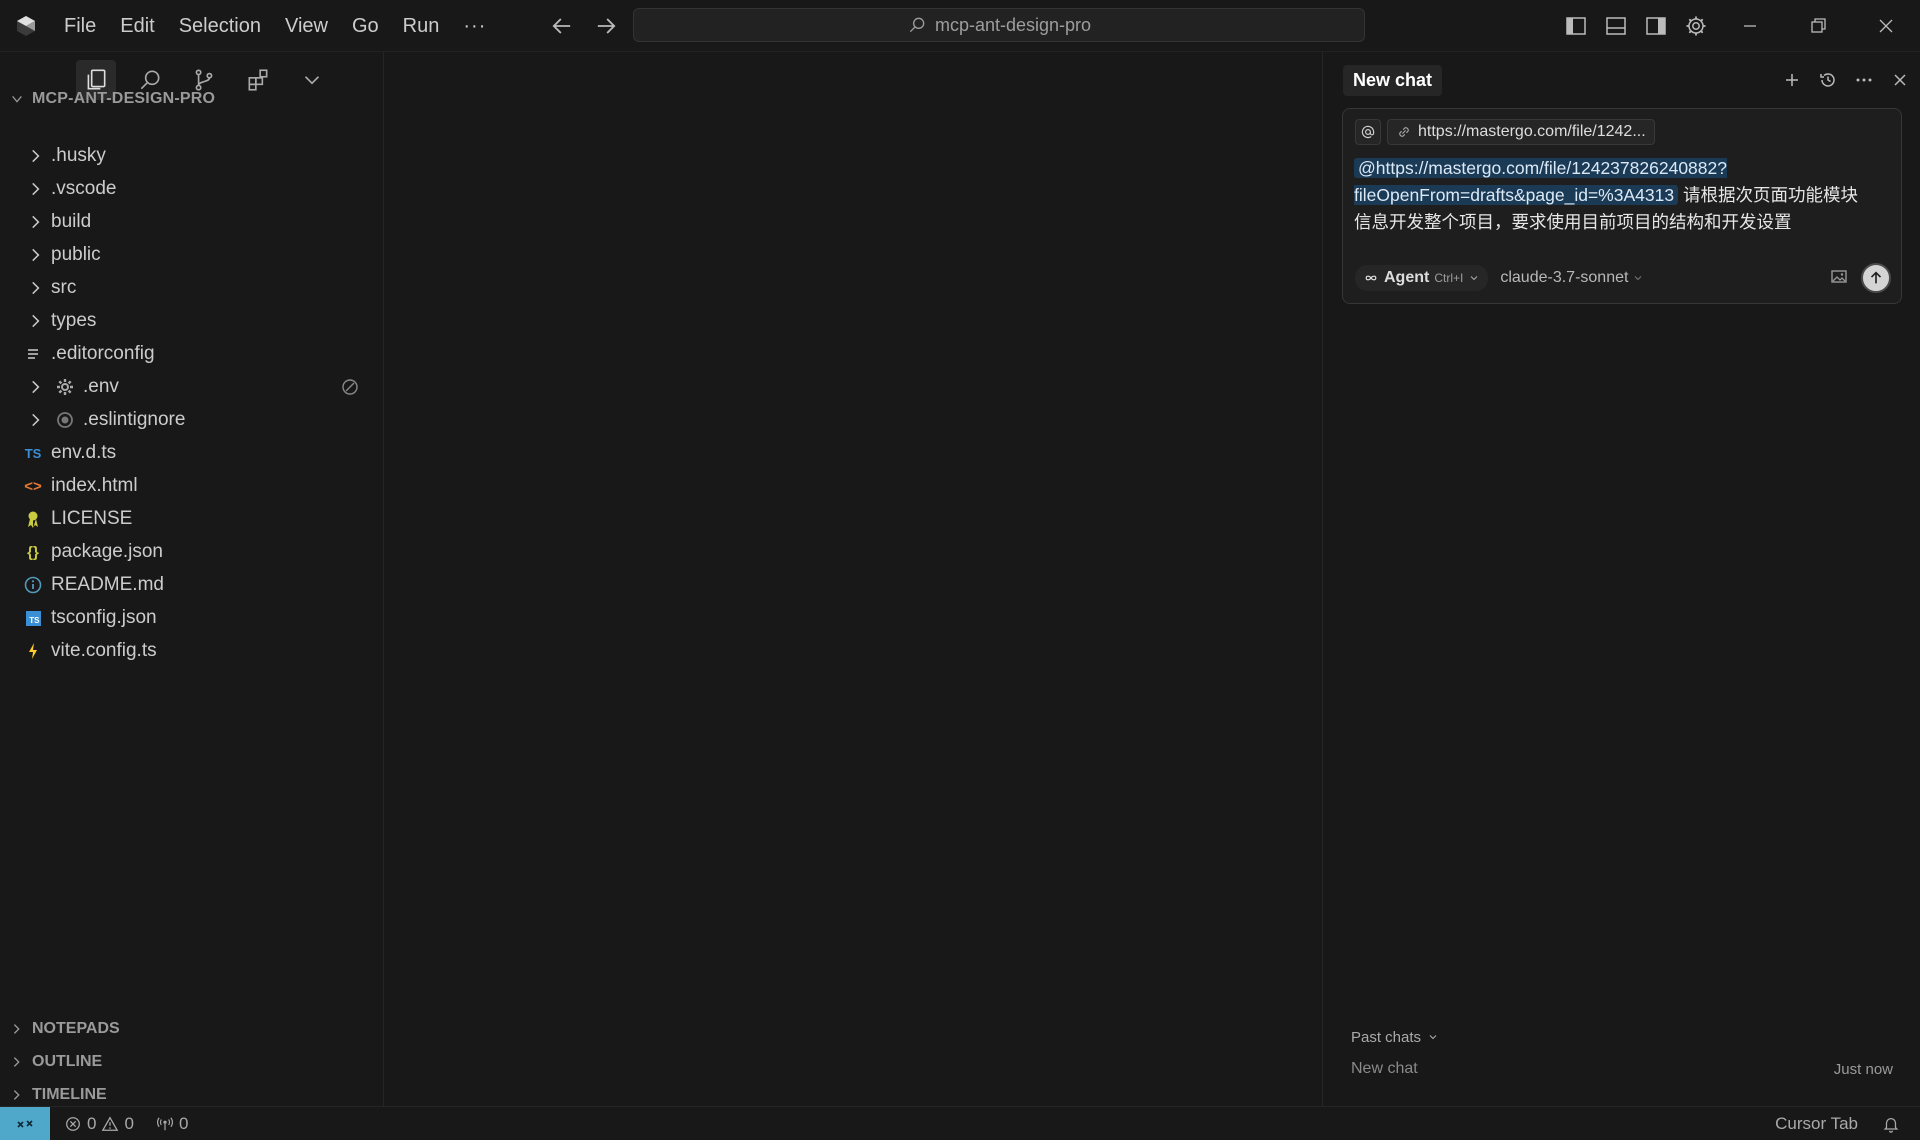 The image size is (1920, 1140). What do you see at coordinates (1860, 278) in the screenshot?
I see `composer-right-actions` at bounding box center [1860, 278].